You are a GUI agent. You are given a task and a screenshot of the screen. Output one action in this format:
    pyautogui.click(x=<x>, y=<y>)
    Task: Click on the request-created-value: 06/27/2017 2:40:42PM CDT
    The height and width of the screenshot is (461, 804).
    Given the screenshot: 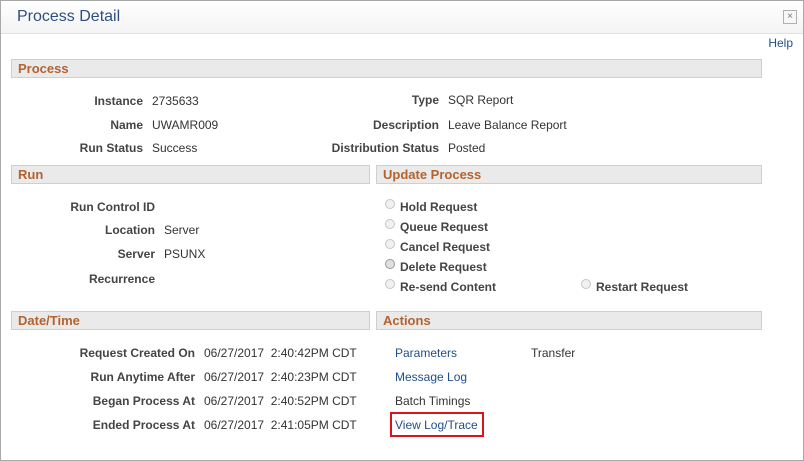 What is the action you would take?
    pyautogui.click(x=280, y=353)
    